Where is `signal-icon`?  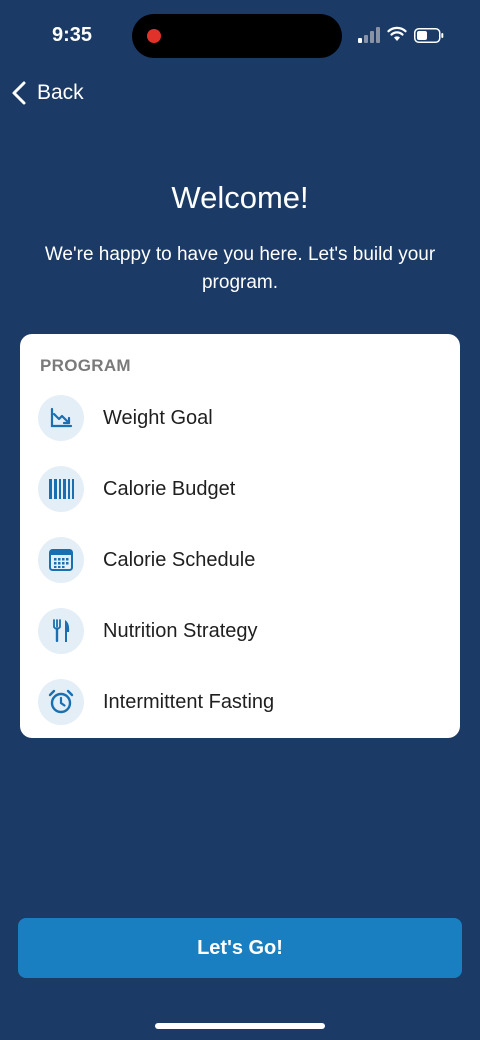 signal-icon is located at coordinates (369, 35).